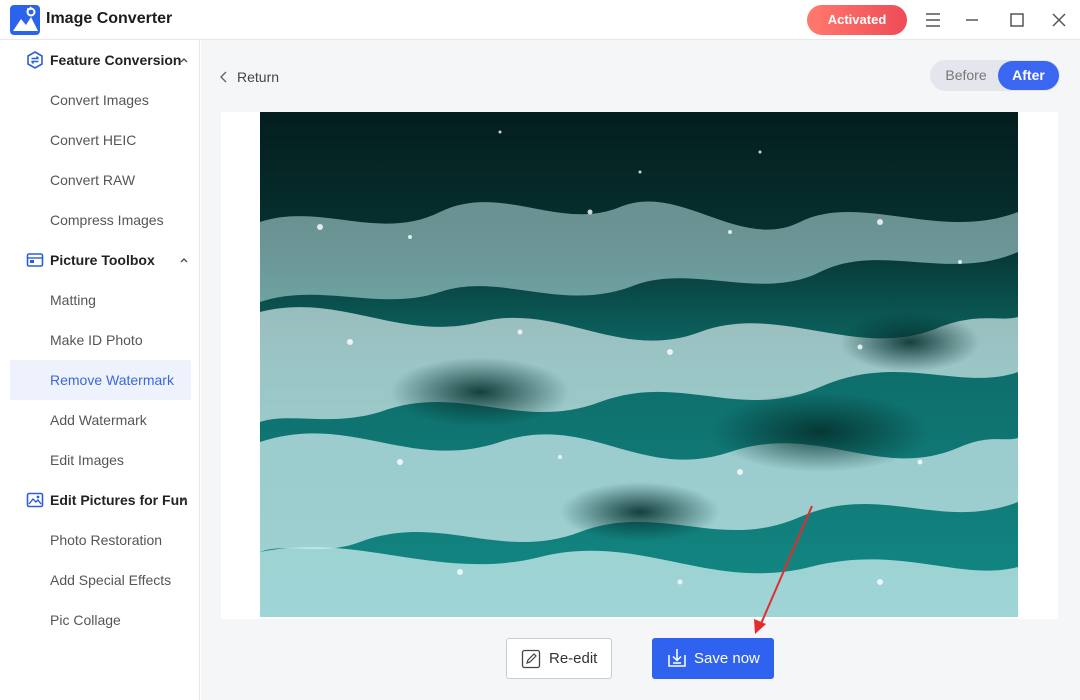 The image size is (1080, 700). Describe the element at coordinates (109, 18) in the screenshot. I see `app-title: Image Converter` at that location.